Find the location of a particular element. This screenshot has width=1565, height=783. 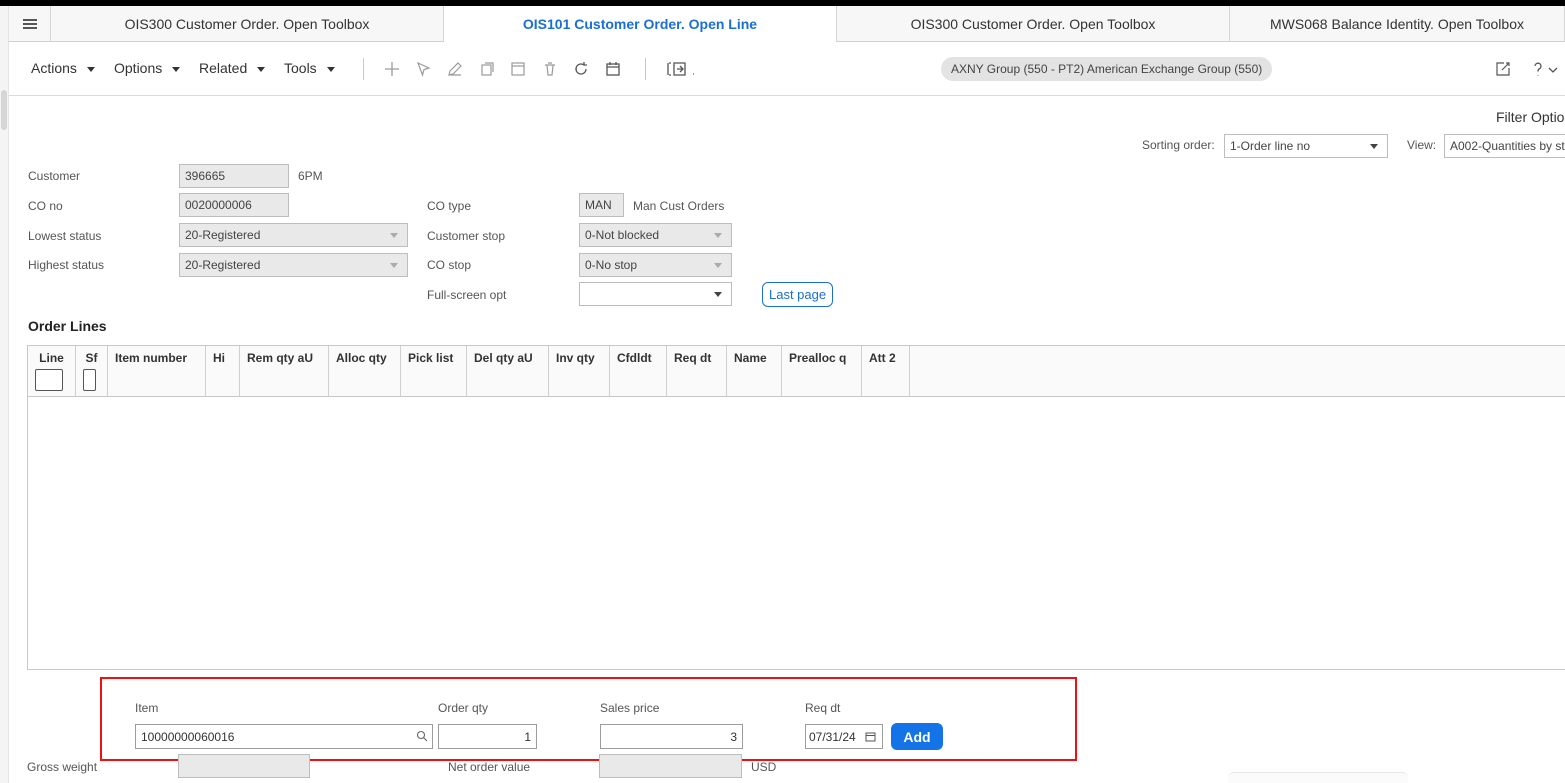

order-qty-value: 1 is located at coordinates (527, 736).